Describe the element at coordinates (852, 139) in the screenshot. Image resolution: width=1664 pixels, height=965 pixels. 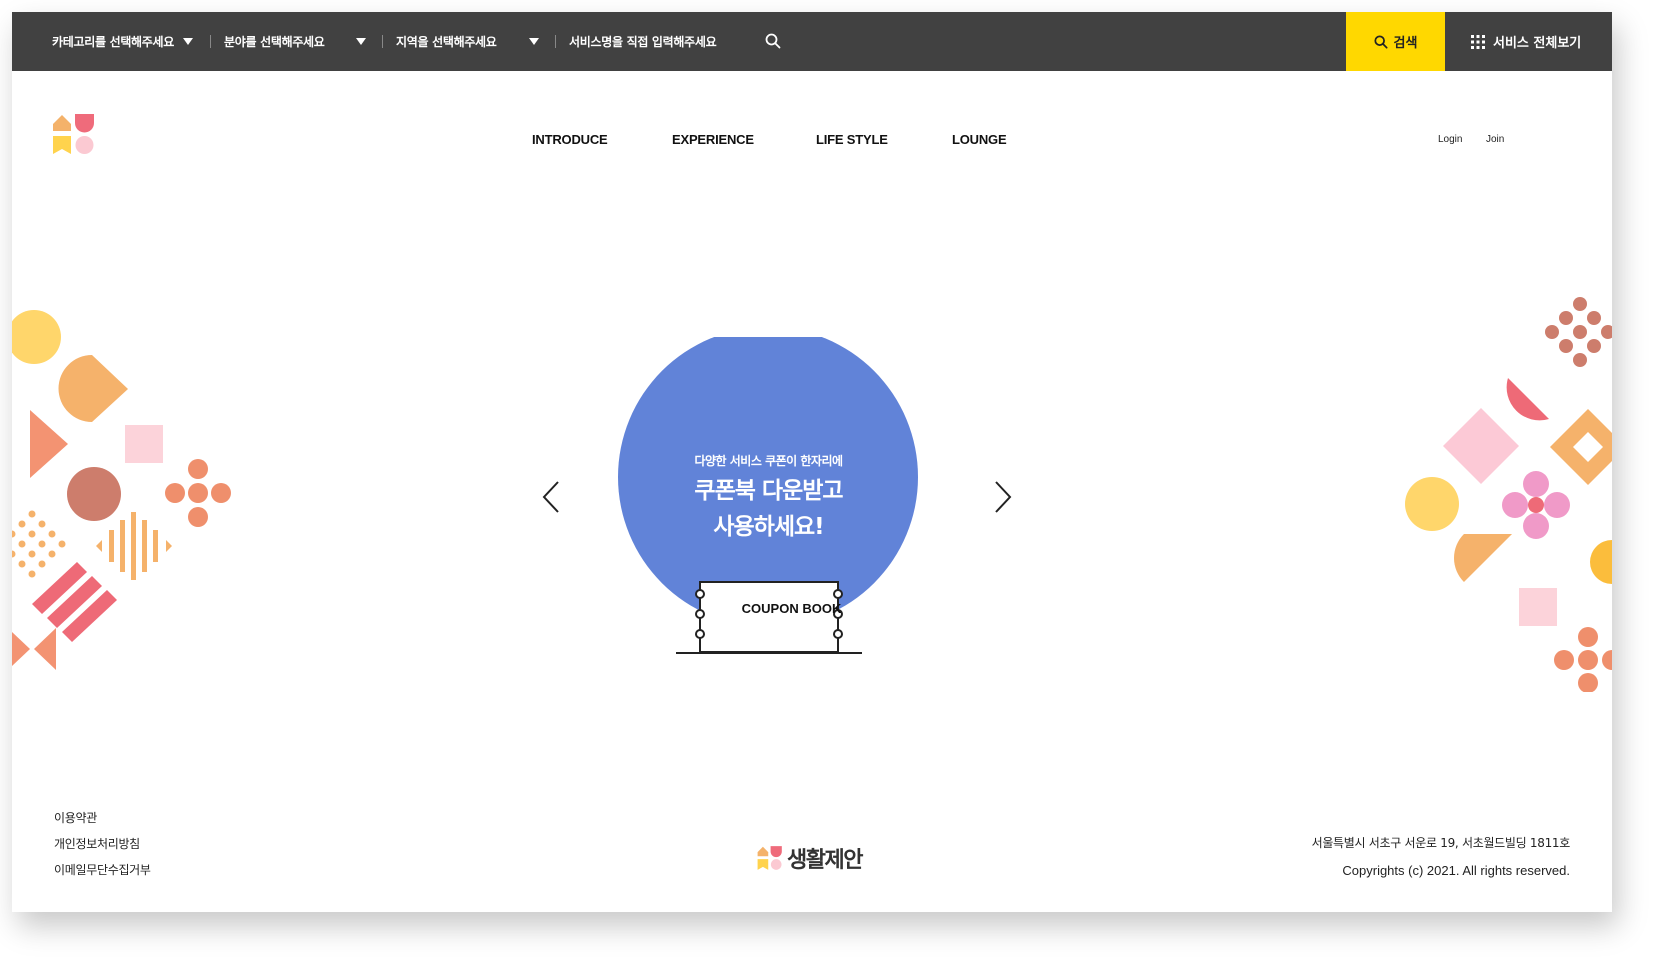
I see `nav-item-lifestyle: LIFE STYLE` at that location.